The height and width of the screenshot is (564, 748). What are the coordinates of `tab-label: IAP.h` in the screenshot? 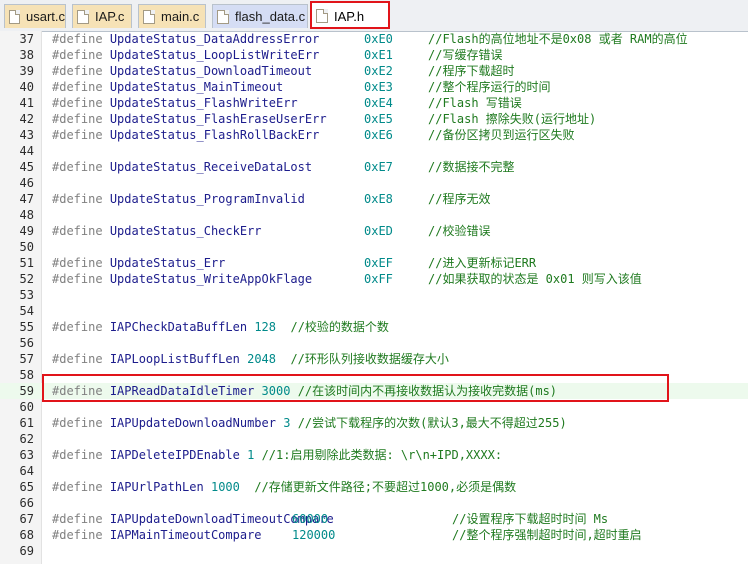 It's located at (349, 16).